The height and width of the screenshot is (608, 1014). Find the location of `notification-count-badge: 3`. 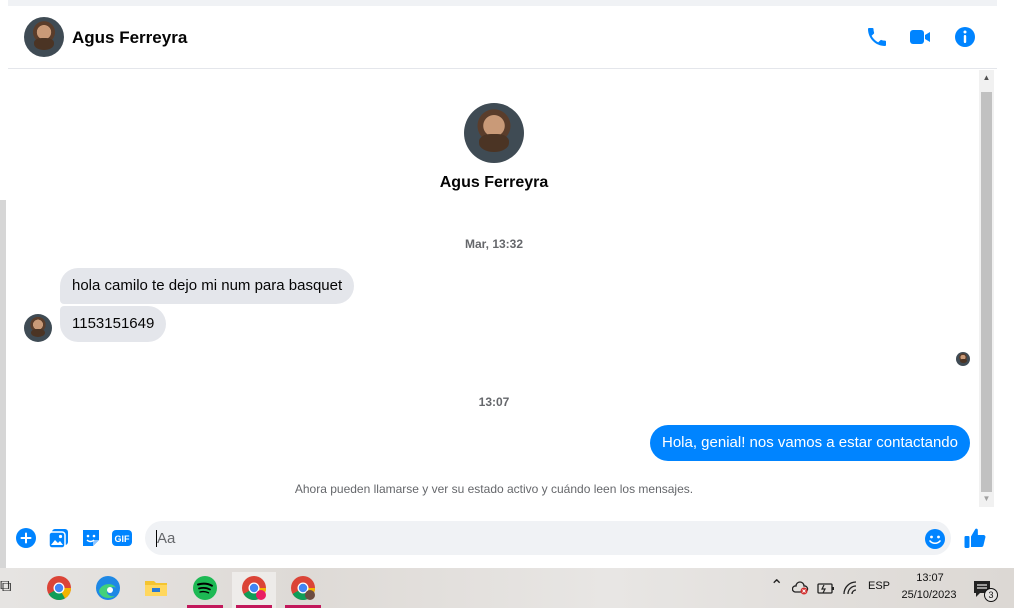

notification-count-badge: 3 is located at coordinates (991, 595).